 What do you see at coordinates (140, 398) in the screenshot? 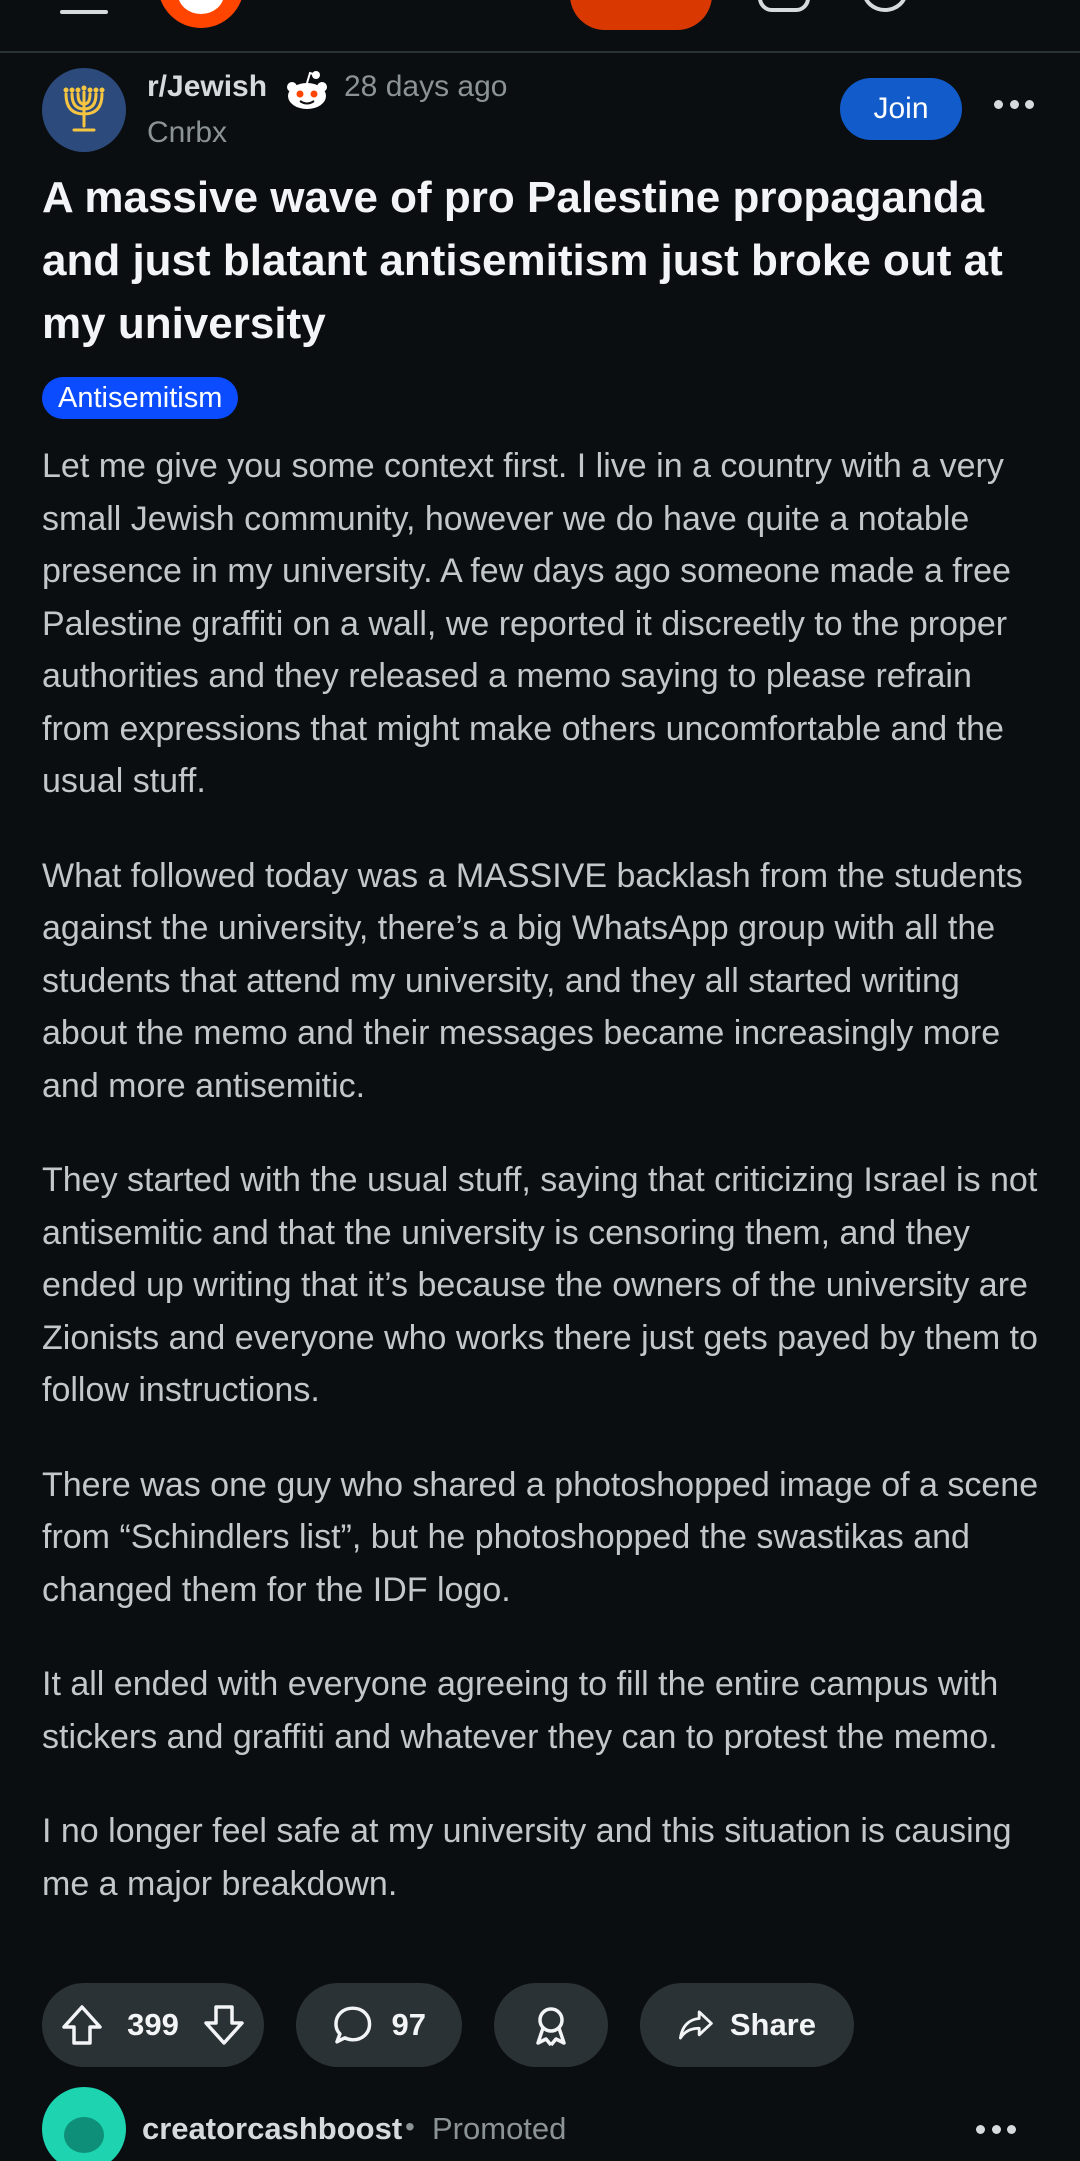
I see `post-flair: Antisemitism` at bounding box center [140, 398].